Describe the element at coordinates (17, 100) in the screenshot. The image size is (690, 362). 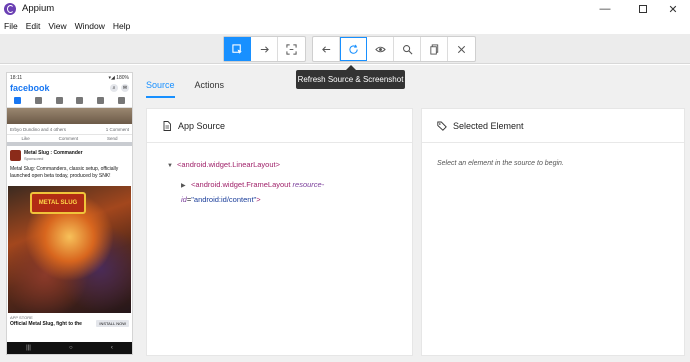
I see `phone-home-icon` at that location.